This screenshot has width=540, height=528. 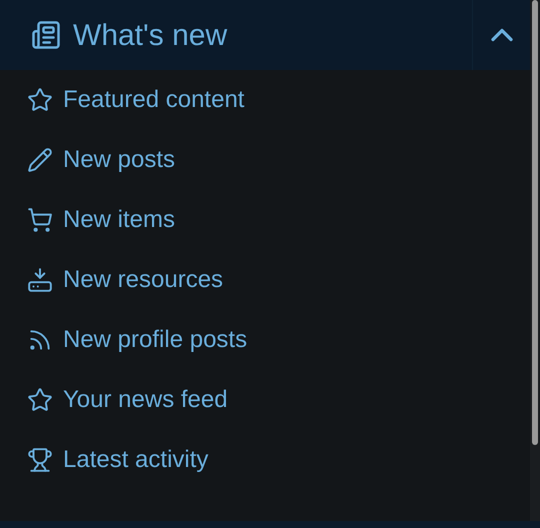 I want to click on menu-link: New items, so click(x=265, y=220).